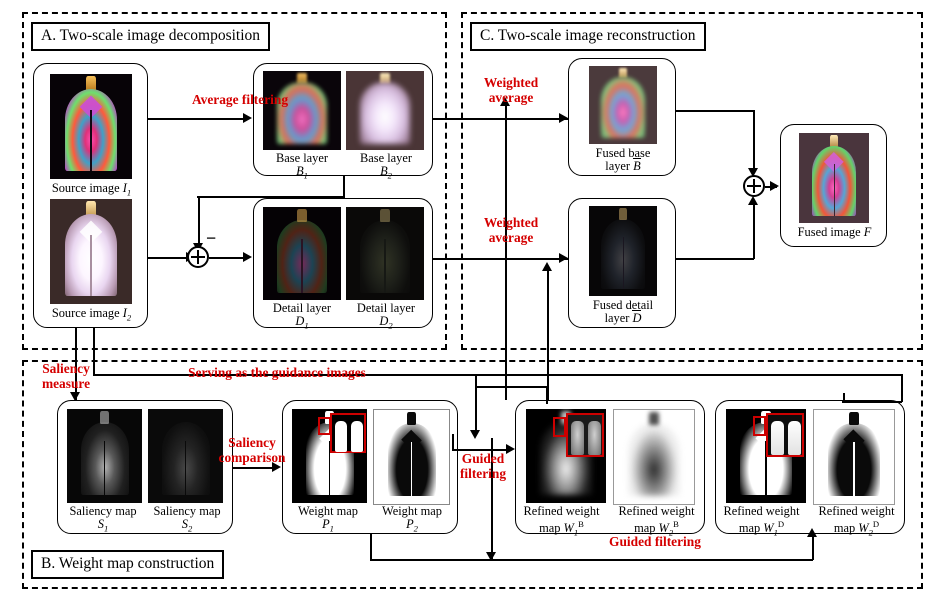 The image size is (937, 599). I want to click on edge-base-to-weighted-avg-arrow, so click(563, 118).